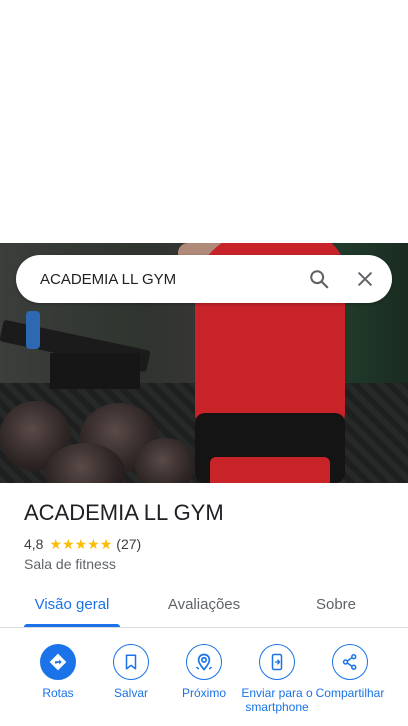  What do you see at coordinates (70, 564) in the screenshot?
I see `place-category: Sala de fitness` at bounding box center [70, 564].